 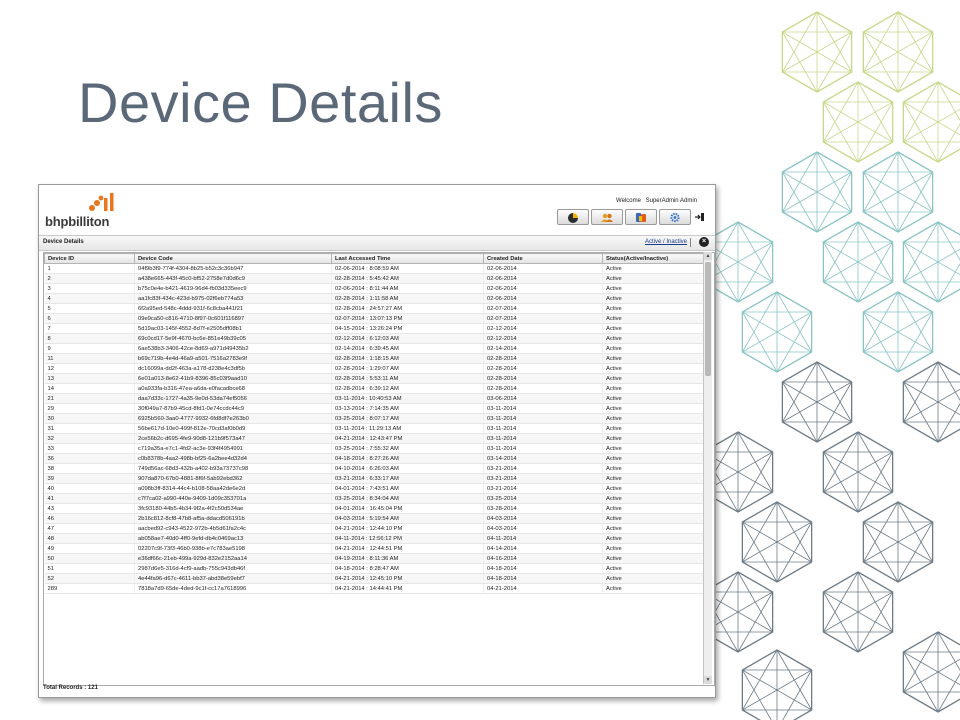 What do you see at coordinates (89, 308) in the screenshot?
I see `device-id-cell: 5` at bounding box center [89, 308].